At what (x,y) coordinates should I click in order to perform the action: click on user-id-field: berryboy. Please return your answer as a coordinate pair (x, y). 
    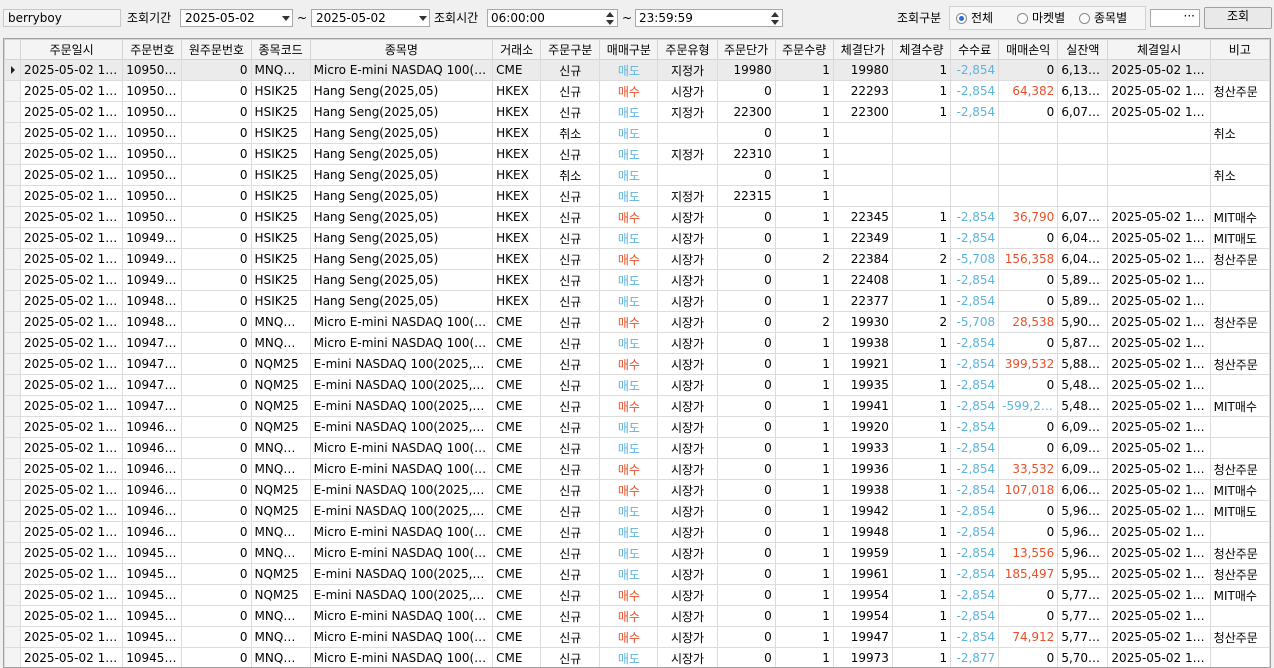
    Looking at the image, I should click on (62, 18).